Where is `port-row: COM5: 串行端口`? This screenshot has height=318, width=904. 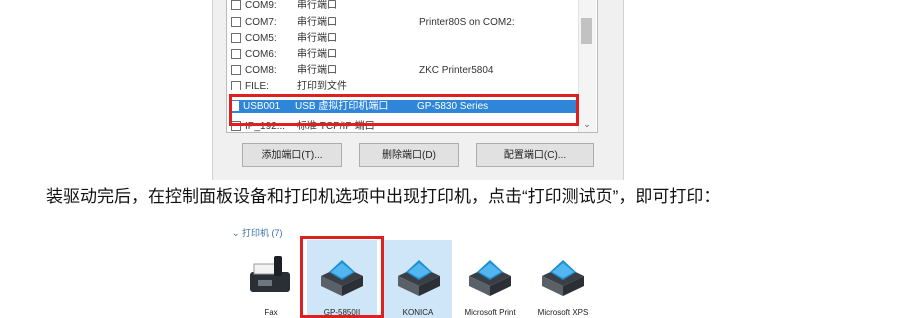 port-row: COM5: 串行端口 is located at coordinates (404, 38).